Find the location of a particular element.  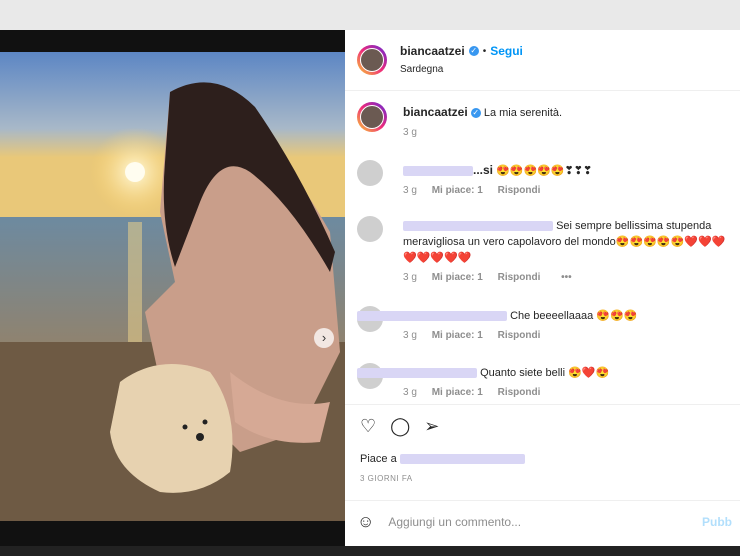

comment-text: Quanto siete belli 😍❤️😍 is located at coordinates (545, 373).